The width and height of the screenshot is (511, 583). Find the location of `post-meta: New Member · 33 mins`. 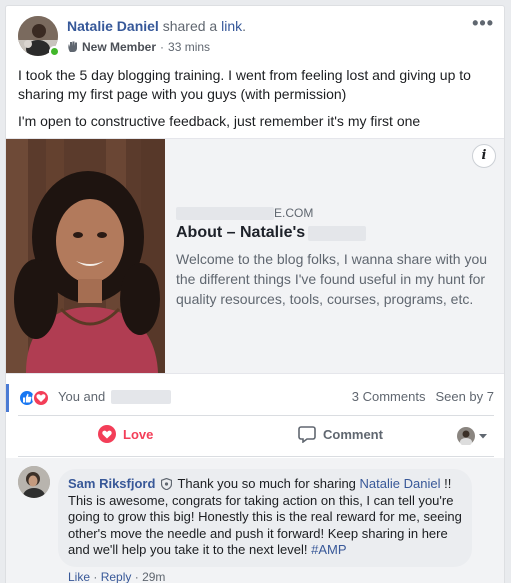

post-meta: New Member · 33 mins is located at coordinates (138, 47).